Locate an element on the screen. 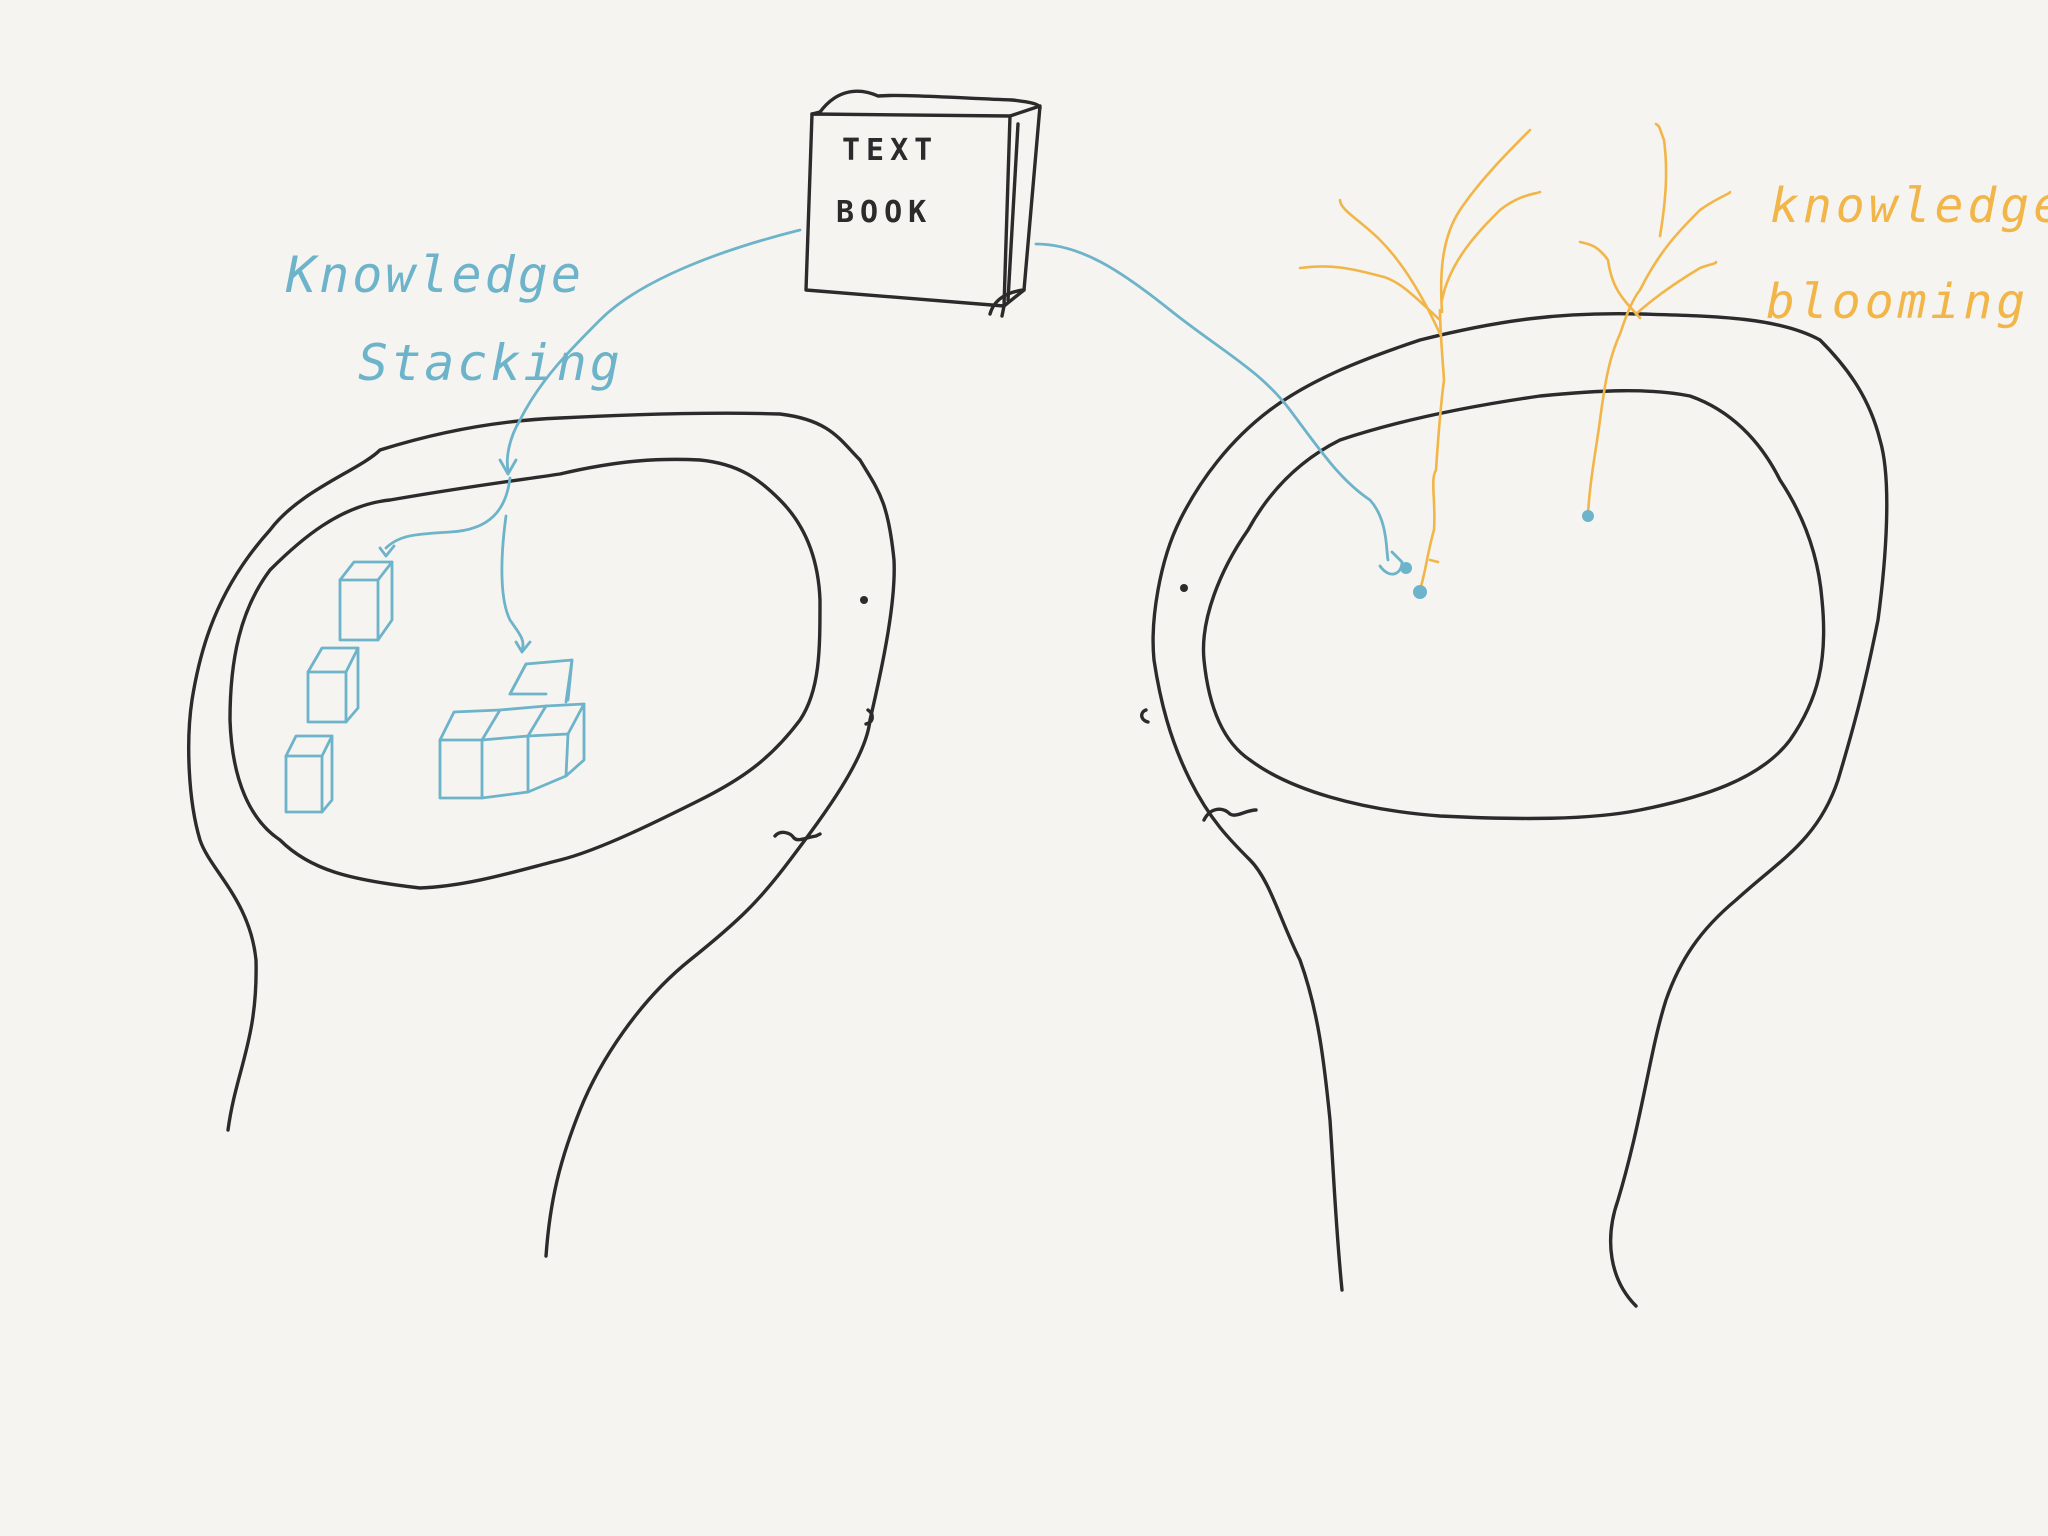 This screenshot has width=2048, height=1536. stacking-label-line1: Knowledge is located at coordinates (434, 275).